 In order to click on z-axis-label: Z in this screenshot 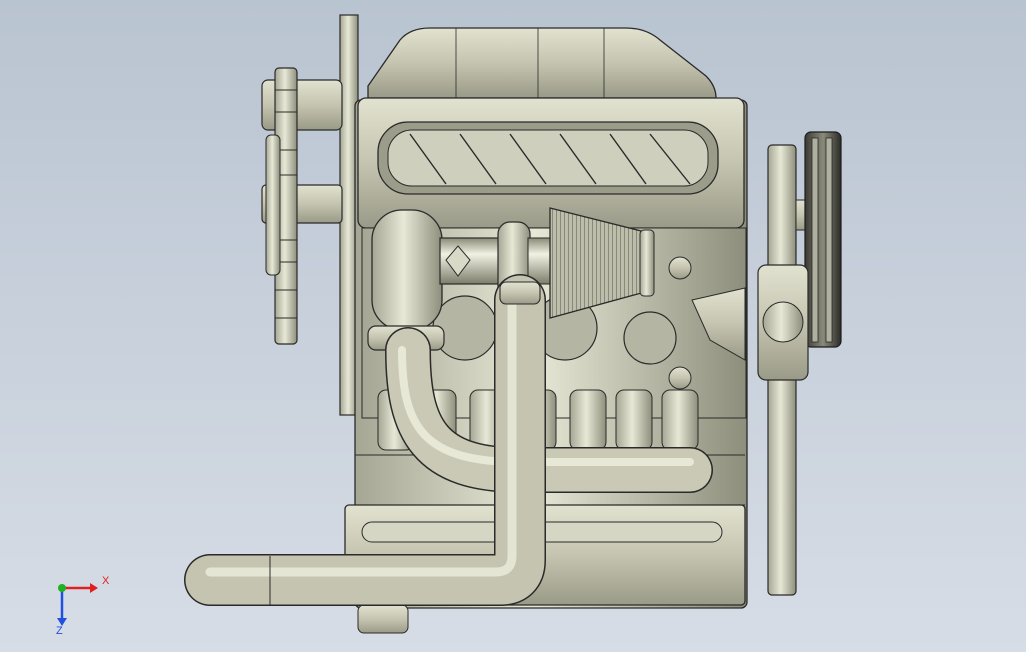, I will do `click(59, 631)`.